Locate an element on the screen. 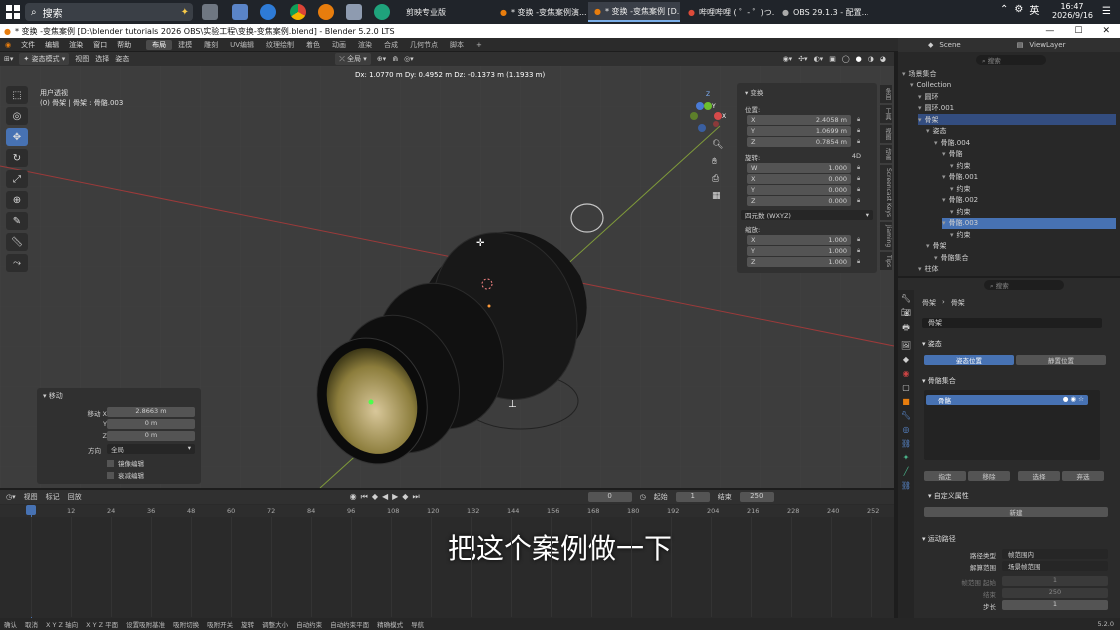  outliner-item: ▾ 骨骼.002 is located at coordinates (1029, 200).